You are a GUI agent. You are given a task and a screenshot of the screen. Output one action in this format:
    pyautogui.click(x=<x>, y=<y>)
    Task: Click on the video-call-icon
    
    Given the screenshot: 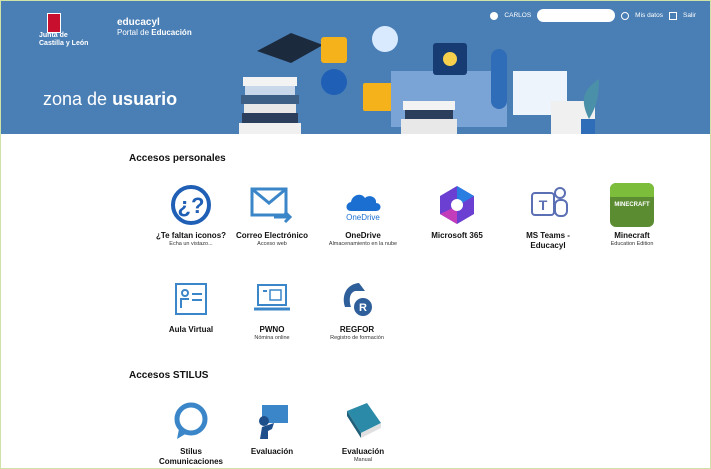 What is the action you would take?
    pyautogui.click(x=499, y=79)
    